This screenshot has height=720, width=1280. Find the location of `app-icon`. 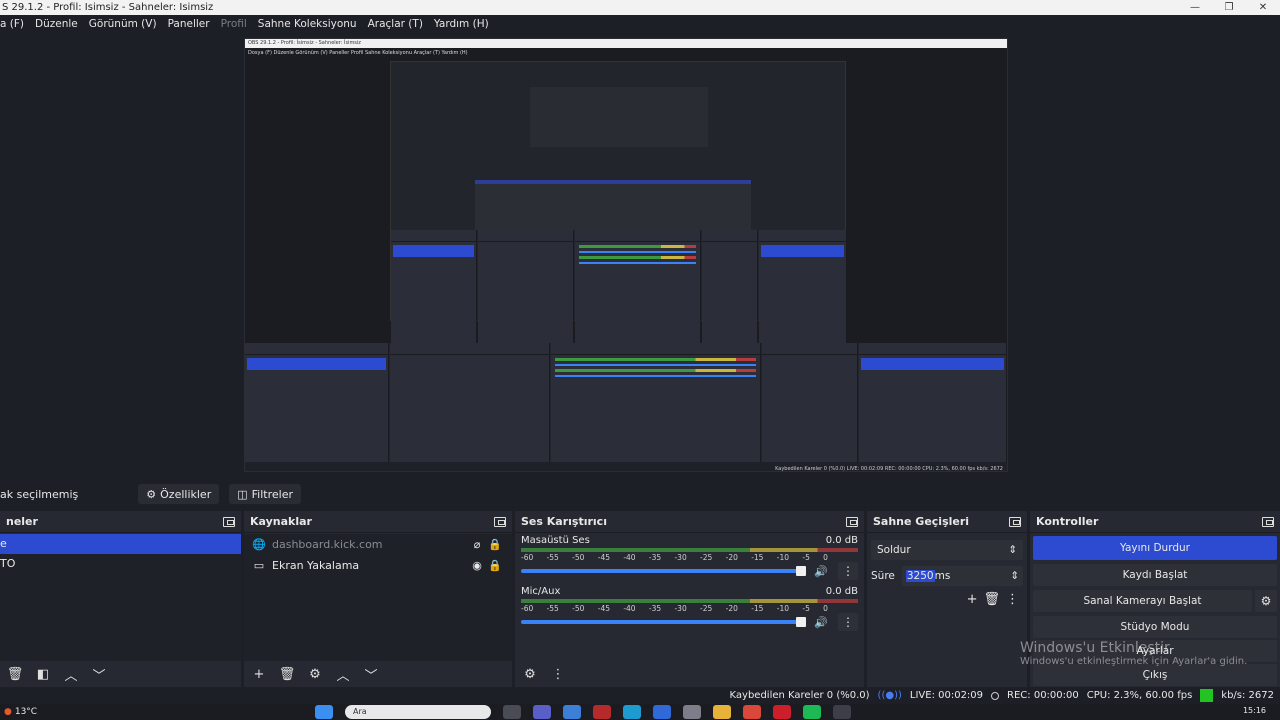

app-icon is located at coordinates (602, 712).